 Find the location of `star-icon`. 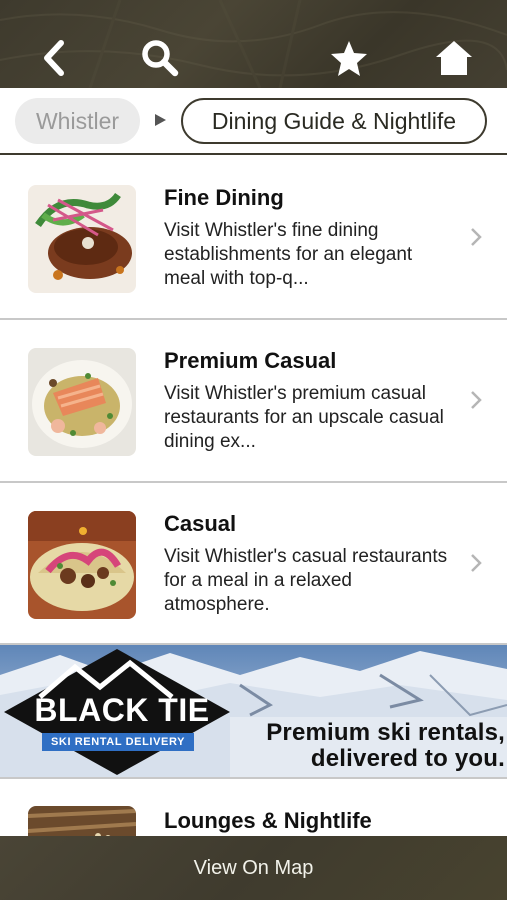

star-icon is located at coordinates (349, 58).